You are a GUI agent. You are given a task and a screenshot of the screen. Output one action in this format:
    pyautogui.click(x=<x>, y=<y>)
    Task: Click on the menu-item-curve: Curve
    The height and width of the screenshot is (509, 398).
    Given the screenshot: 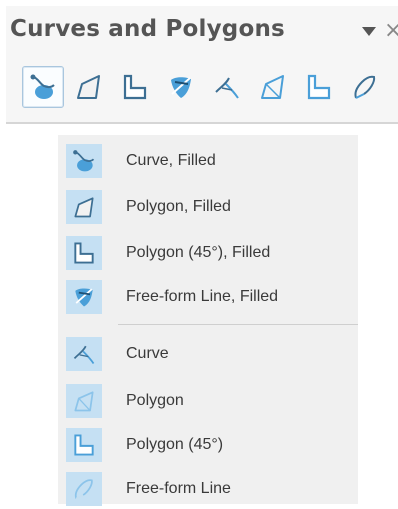 What is the action you would take?
    pyautogui.click(x=208, y=354)
    